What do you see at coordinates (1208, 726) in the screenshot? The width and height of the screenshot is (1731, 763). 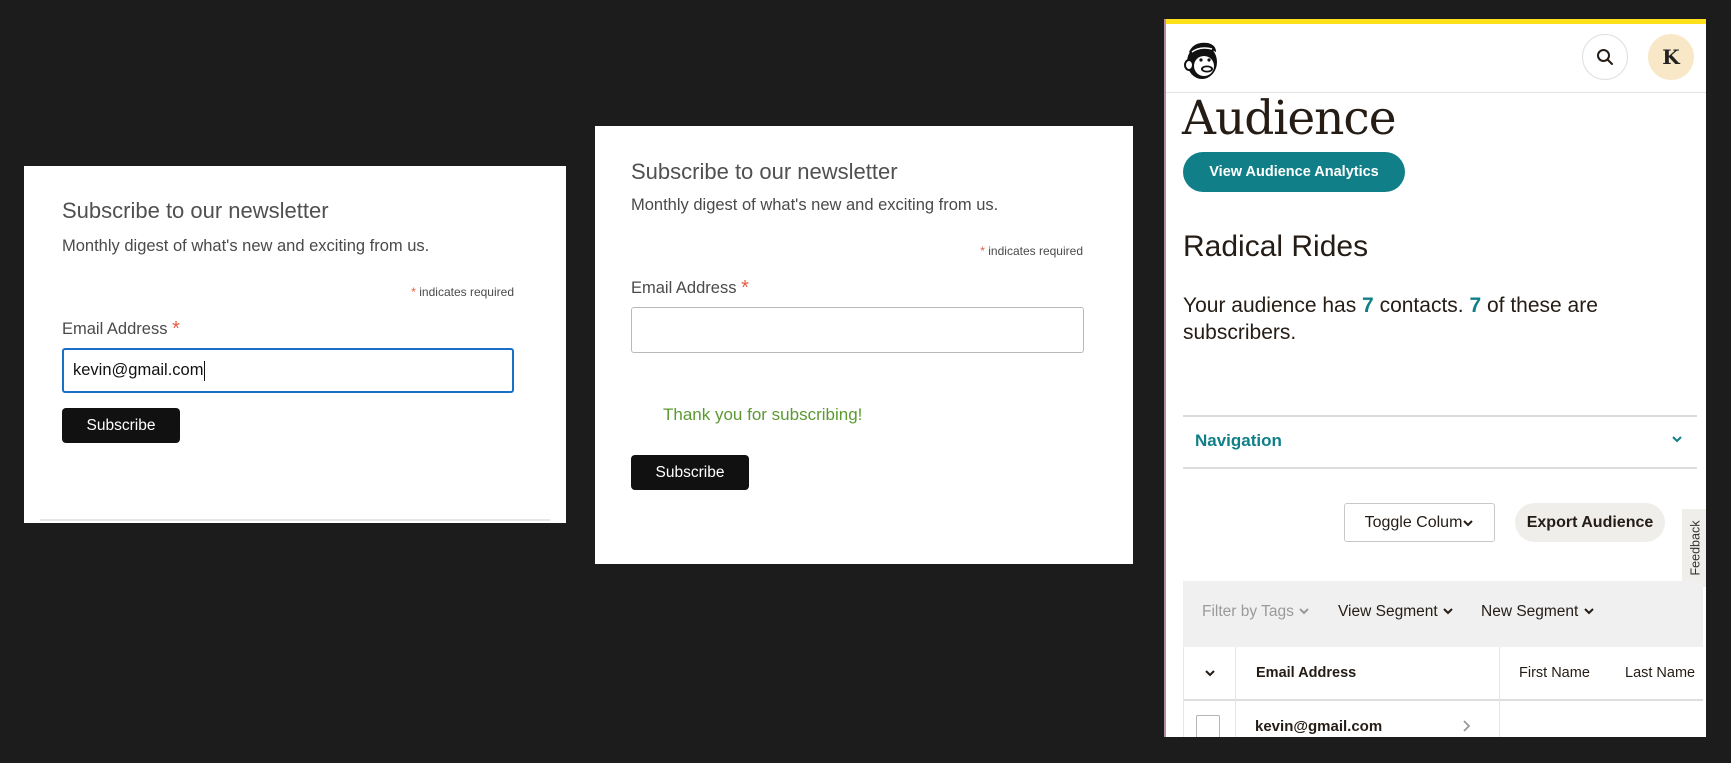 I see `row-checkbox` at bounding box center [1208, 726].